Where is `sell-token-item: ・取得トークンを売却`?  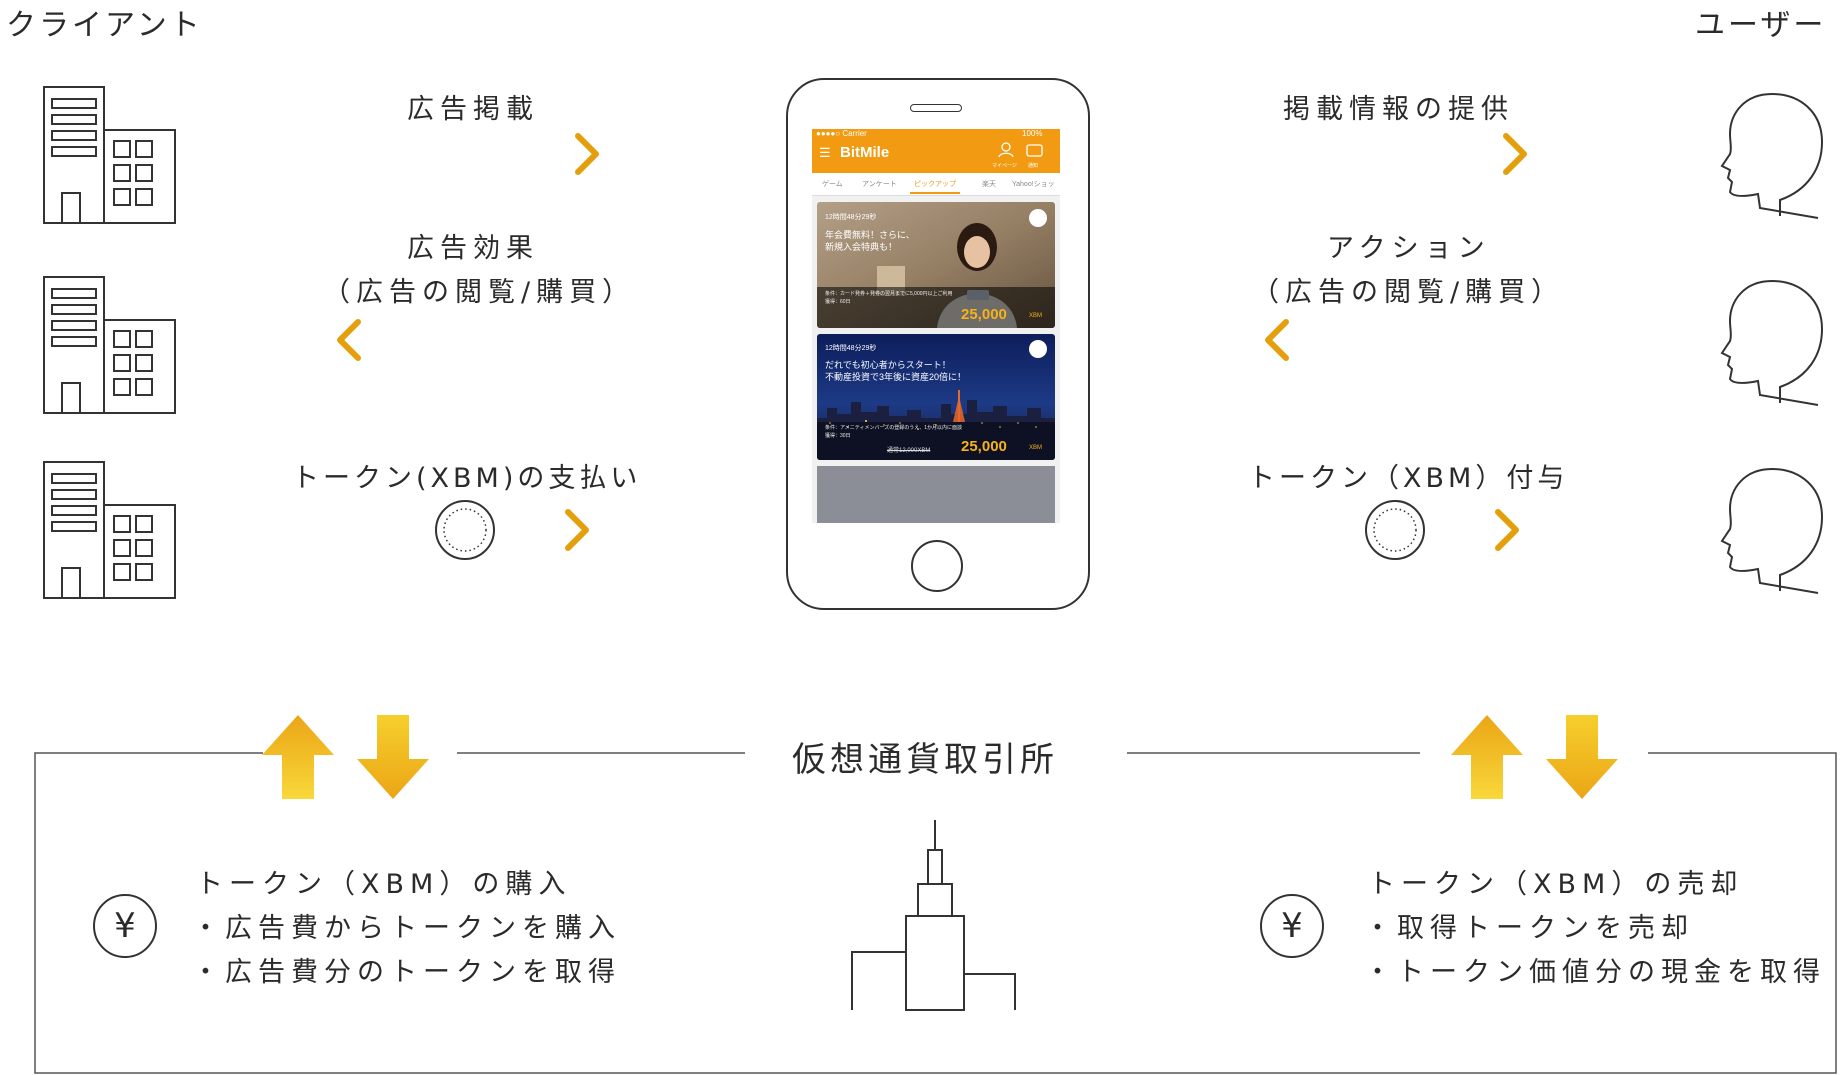
sell-token-item: ・取得トークンを売却 is located at coordinates (1529, 928).